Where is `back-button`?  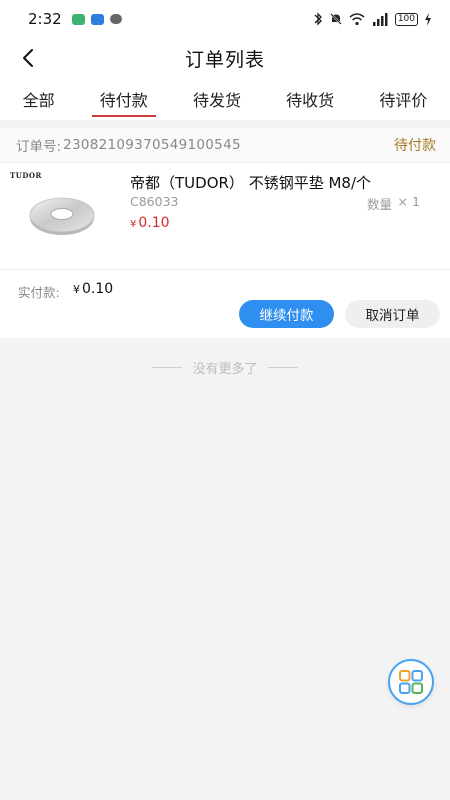
back-button is located at coordinates (28, 58).